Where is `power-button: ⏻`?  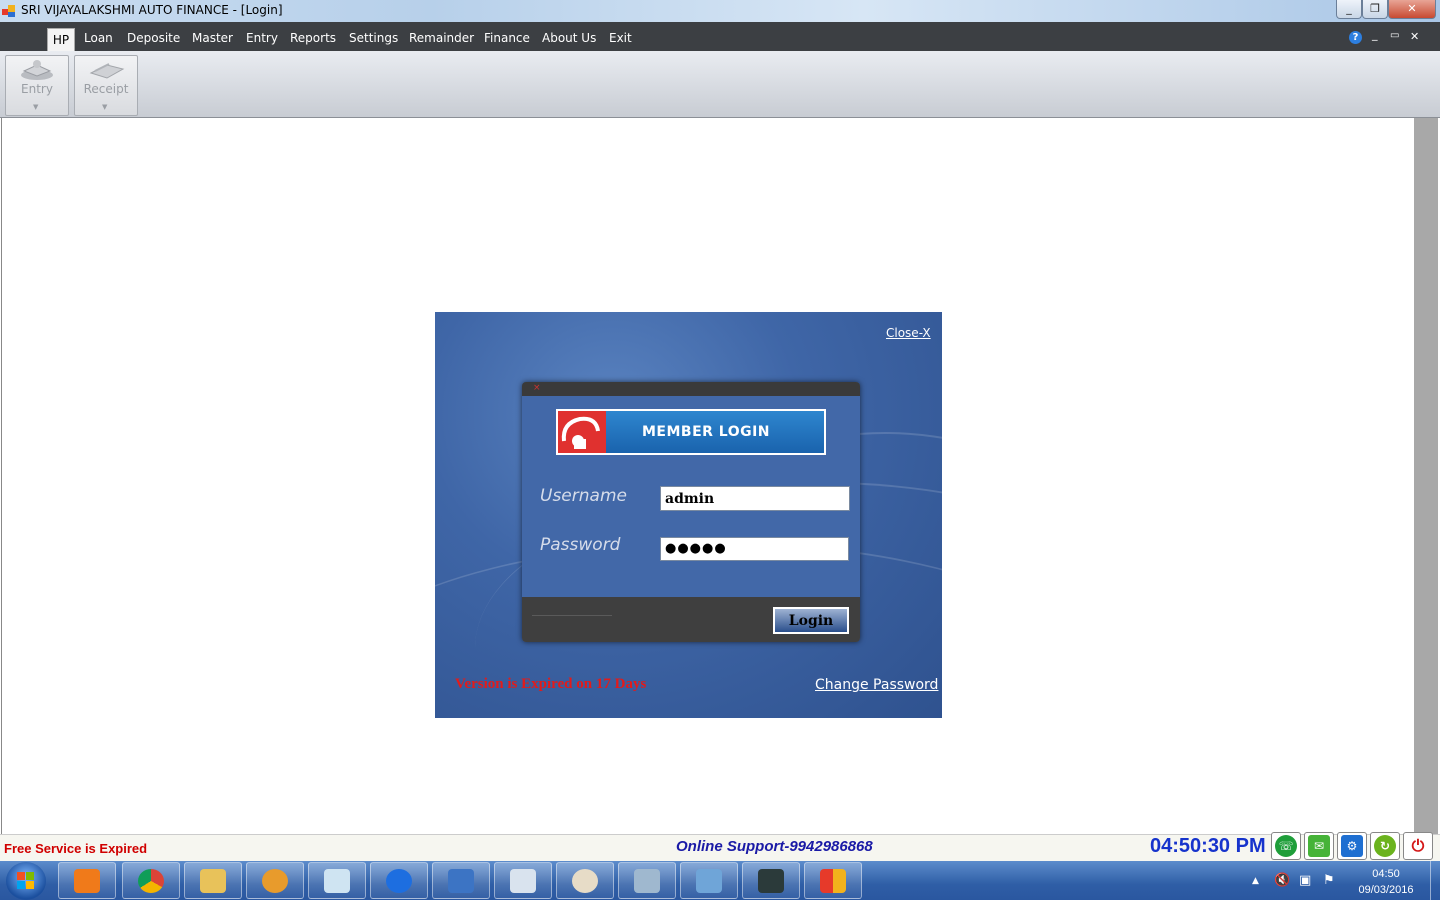 power-button: ⏻ is located at coordinates (1418, 846).